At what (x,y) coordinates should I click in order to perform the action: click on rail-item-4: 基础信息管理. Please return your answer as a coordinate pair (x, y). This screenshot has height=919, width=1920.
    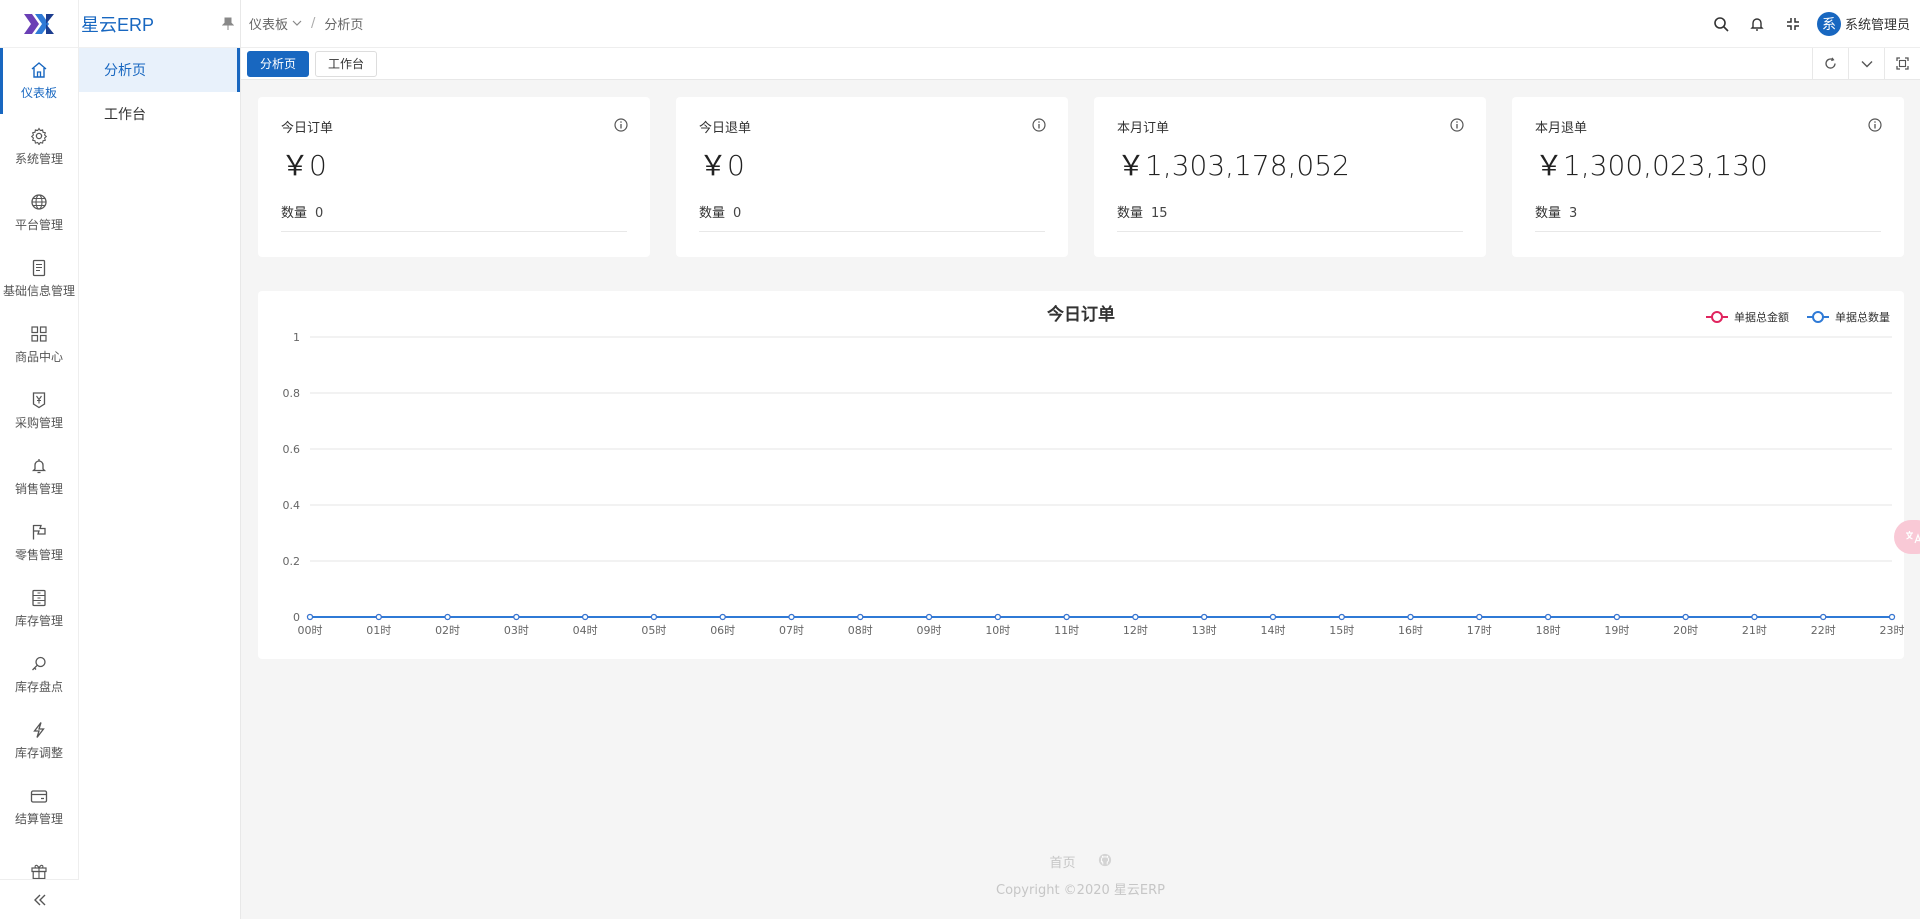
    Looking at the image, I should click on (39, 279).